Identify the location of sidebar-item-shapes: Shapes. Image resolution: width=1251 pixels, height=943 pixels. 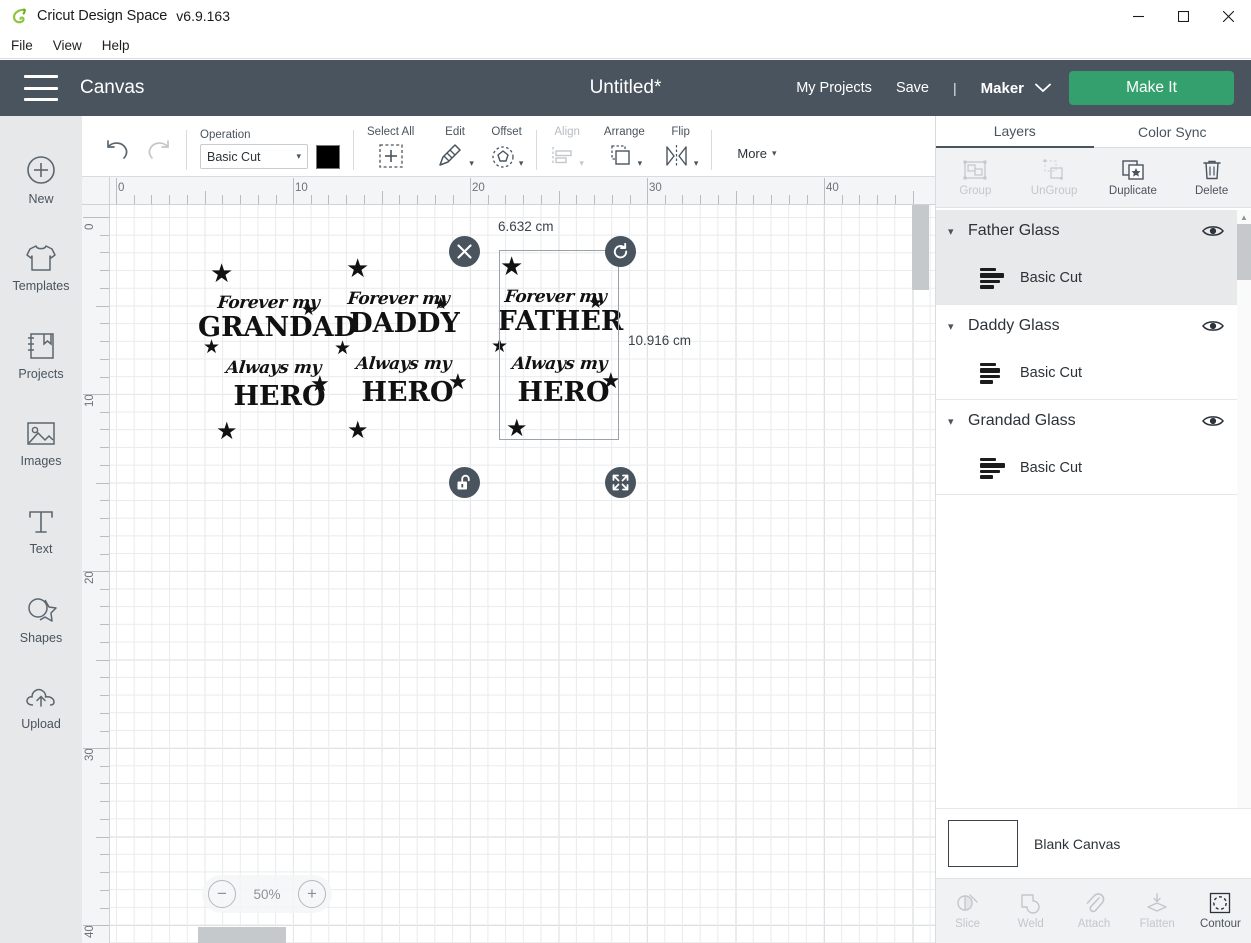
(41, 620).